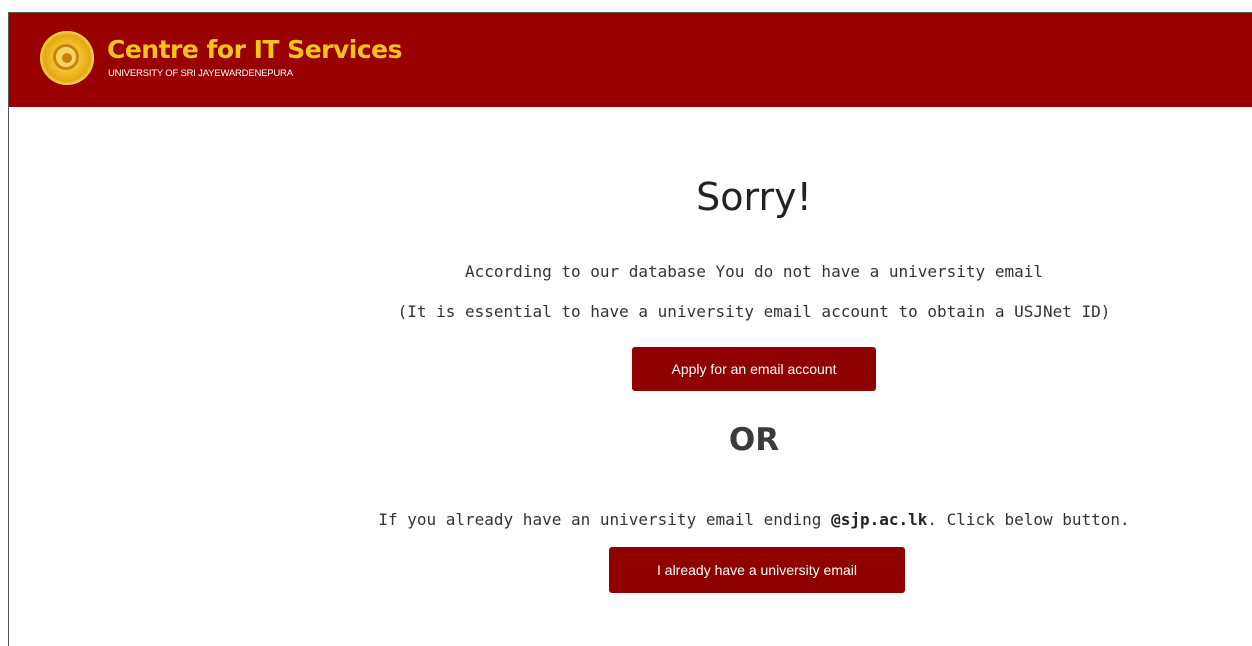  What do you see at coordinates (757, 570) in the screenshot?
I see `already-have-email-button: I already have a university email` at bounding box center [757, 570].